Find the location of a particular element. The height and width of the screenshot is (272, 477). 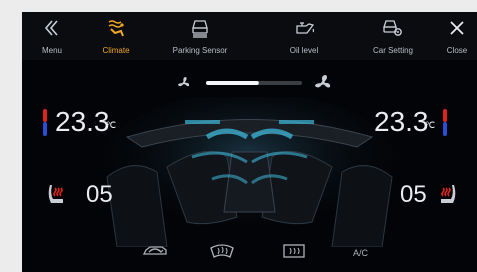

fan-speed-fill is located at coordinates (232, 83).